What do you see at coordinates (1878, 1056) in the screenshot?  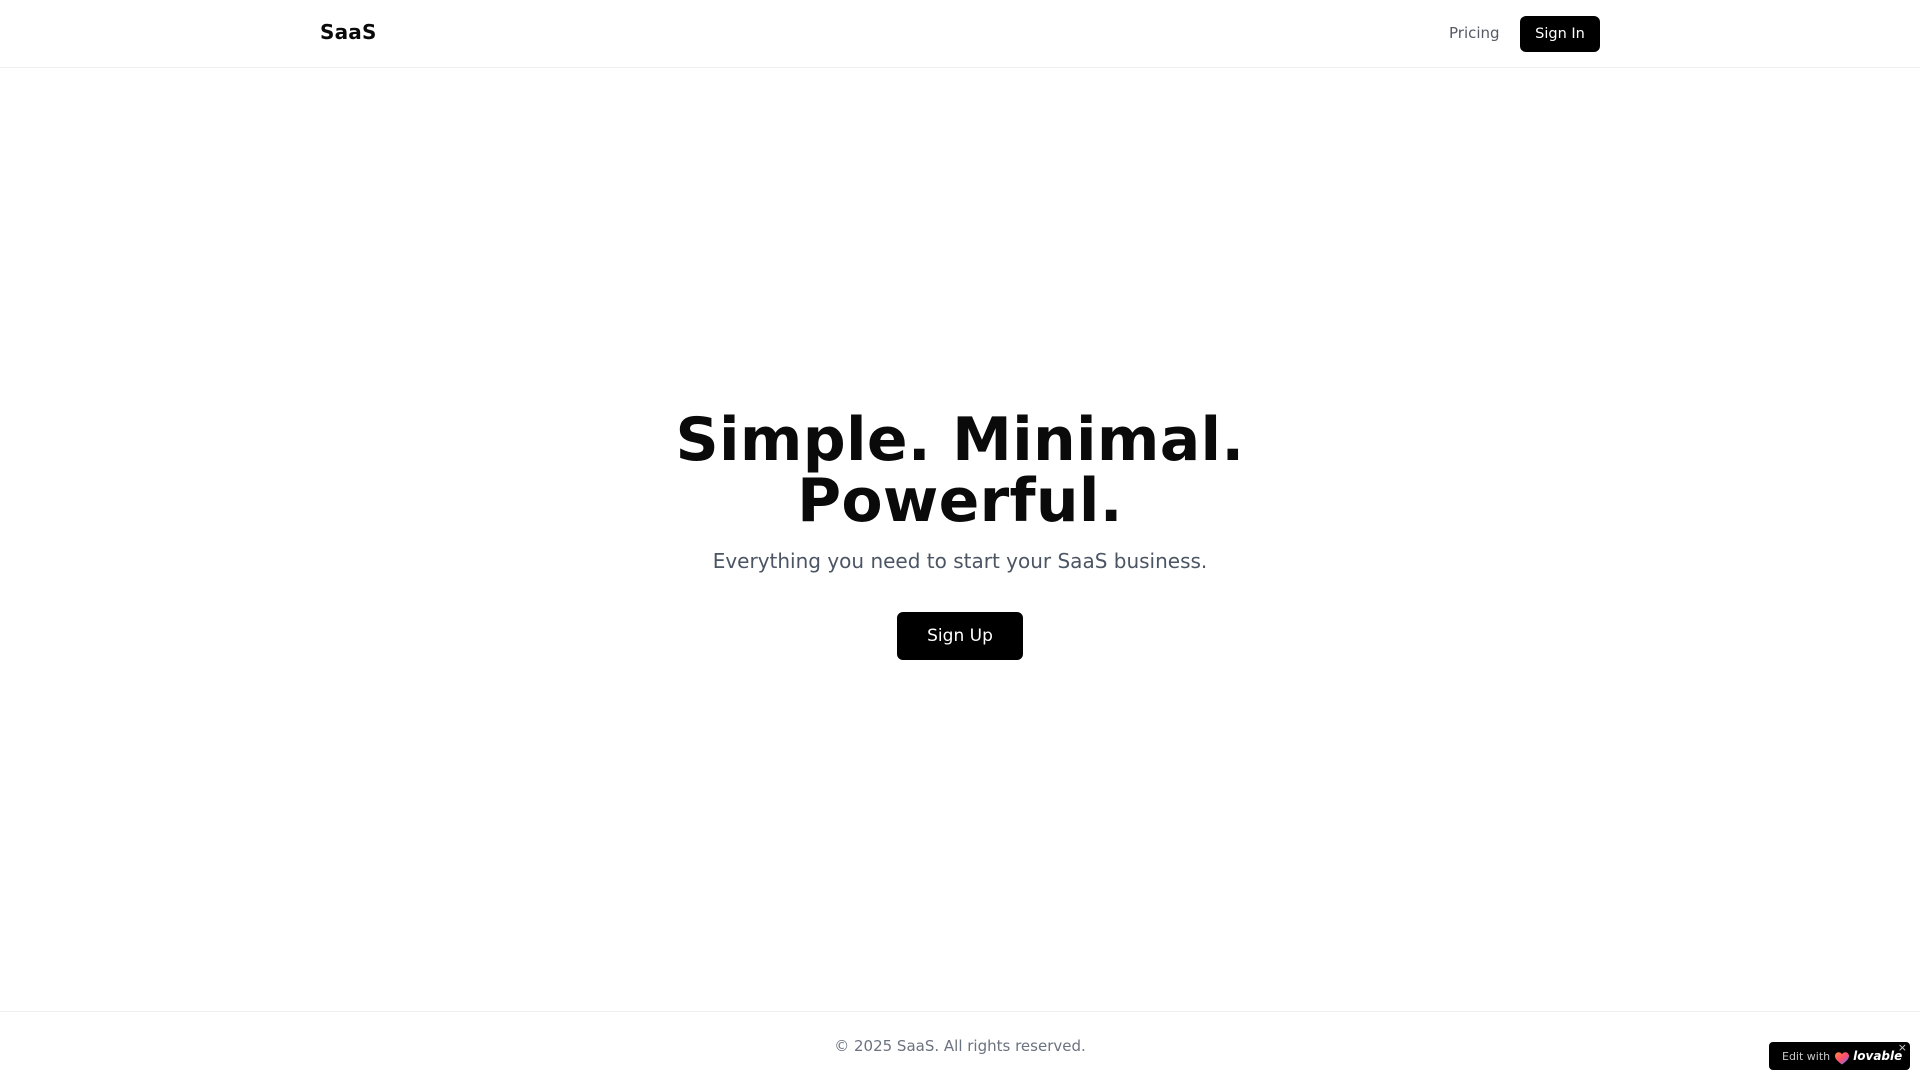 I see `badge-brand-text: lovable` at bounding box center [1878, 1056].